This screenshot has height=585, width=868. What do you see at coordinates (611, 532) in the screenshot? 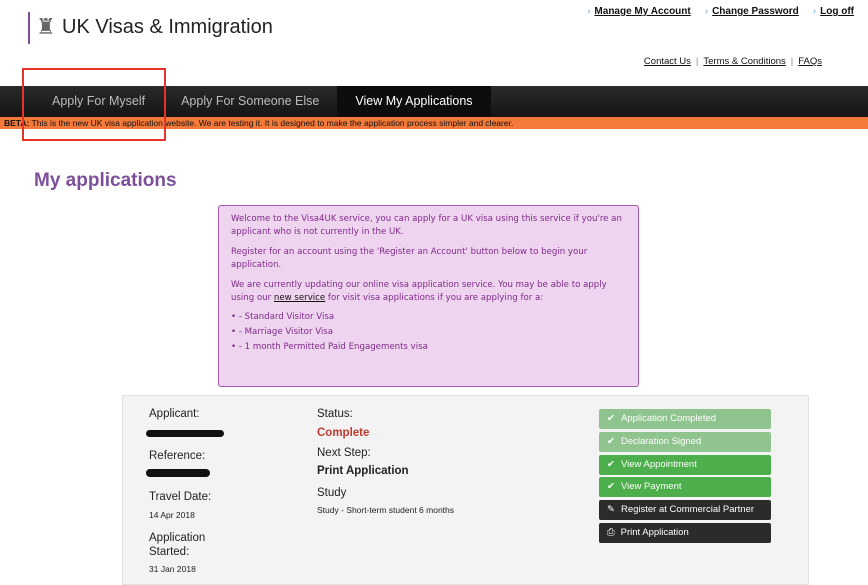
I see `print-icon: ⎙` at bounding box center [611, 532].